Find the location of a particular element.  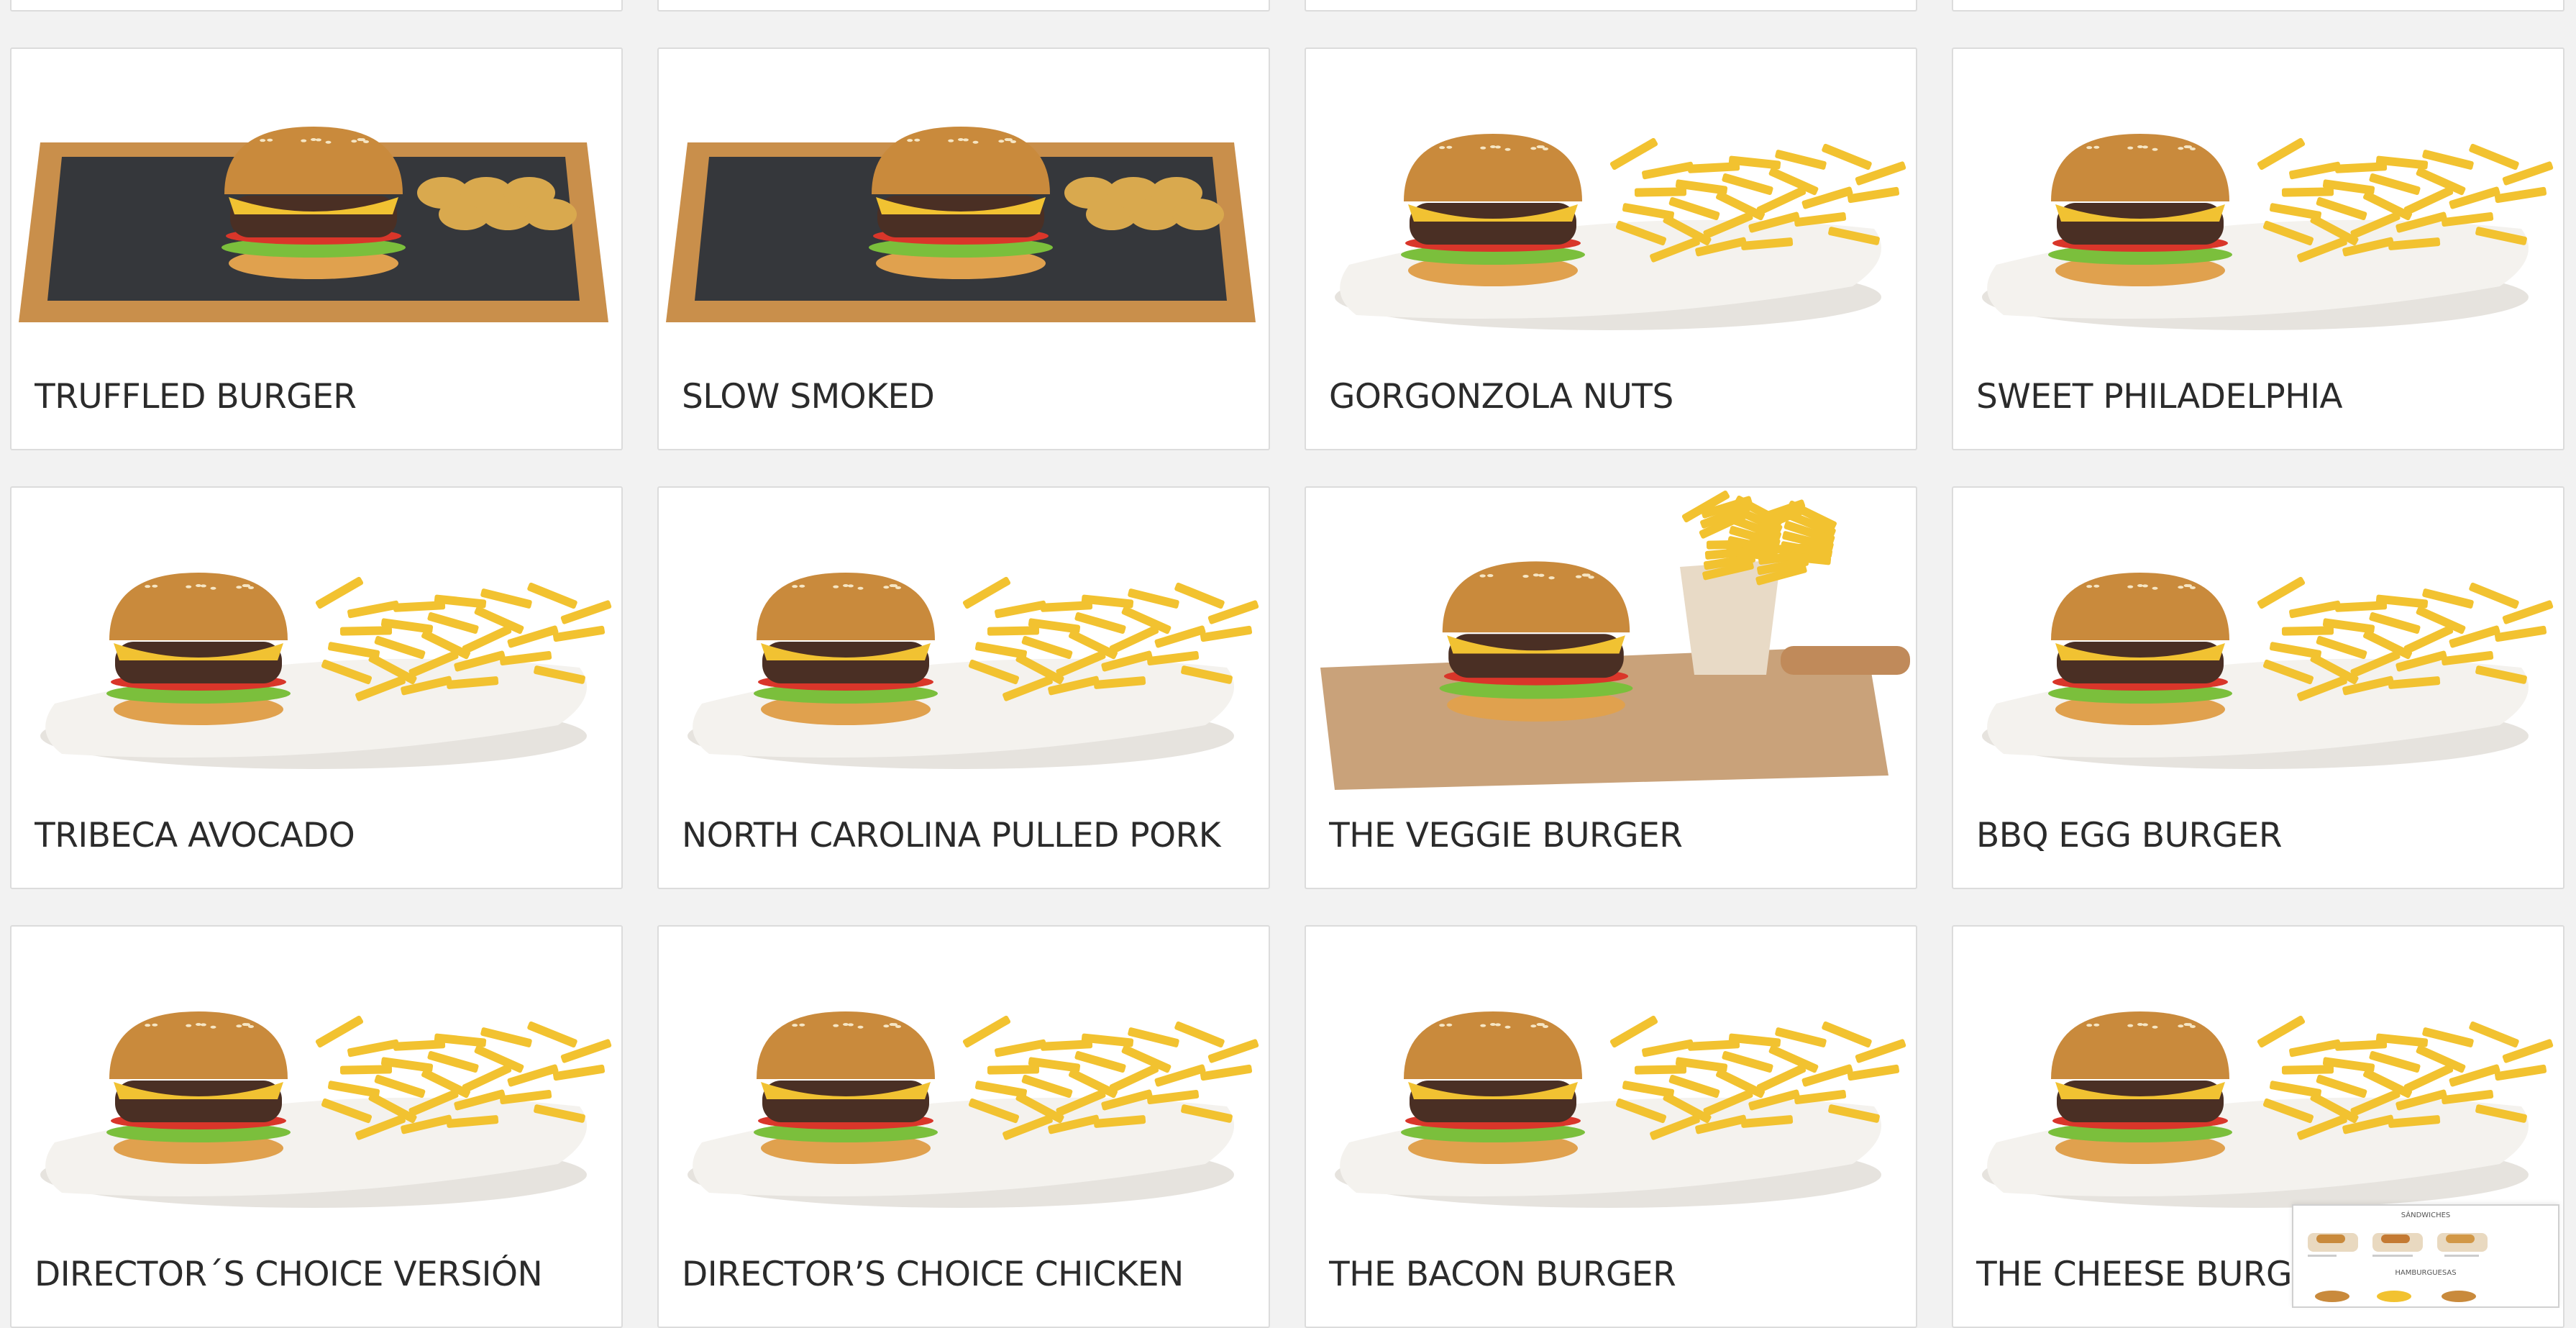

mini-menu-section-title: SÁNDWICHES is located at coordinates (2426, 1215).